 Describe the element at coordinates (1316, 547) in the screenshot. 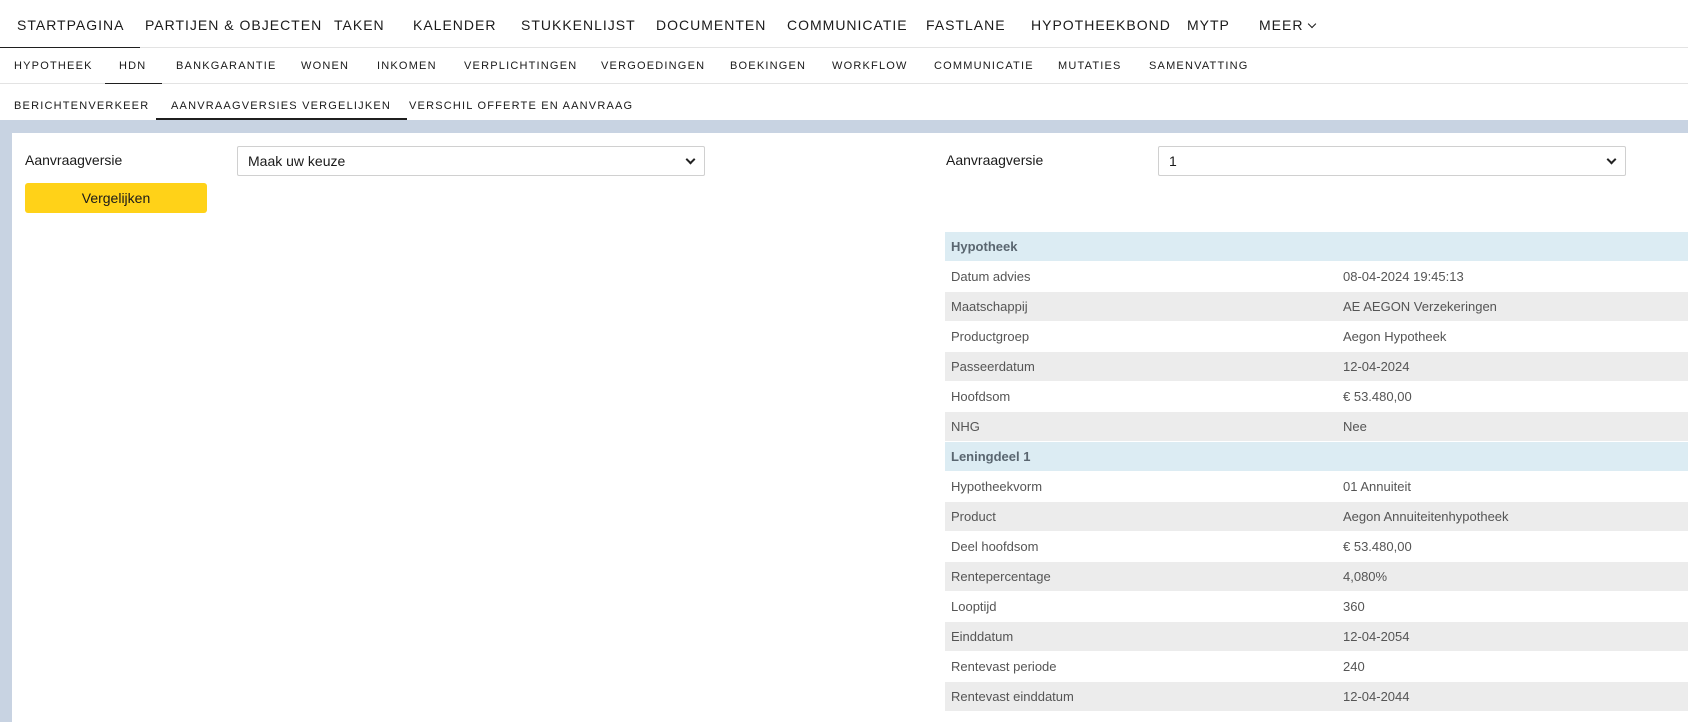

I see `detail-row: Deel hoofdsom € 53.480,00` at that location.